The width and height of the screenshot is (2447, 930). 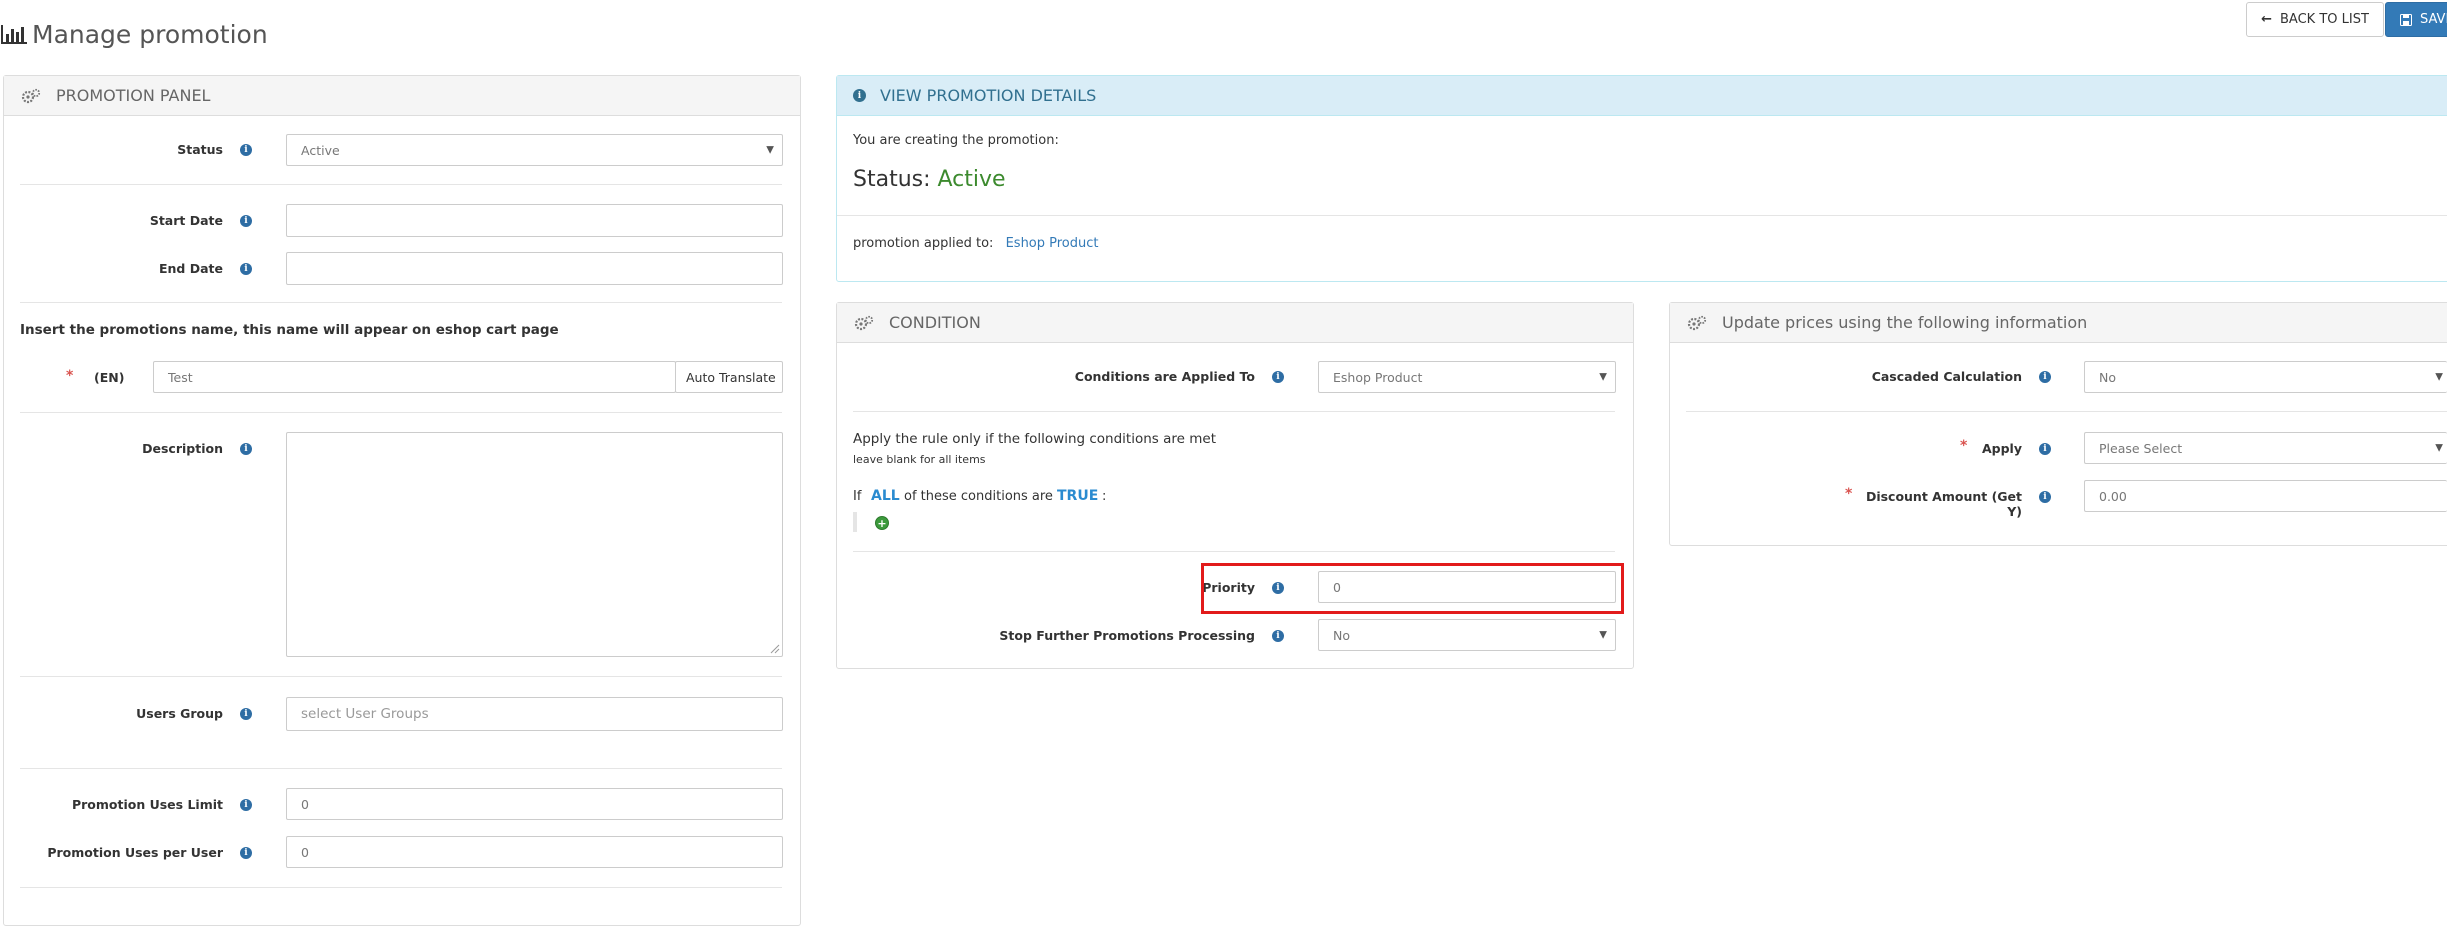 I want to click on of-conditions-text: of these conditions are, so click(x=978, y=496).